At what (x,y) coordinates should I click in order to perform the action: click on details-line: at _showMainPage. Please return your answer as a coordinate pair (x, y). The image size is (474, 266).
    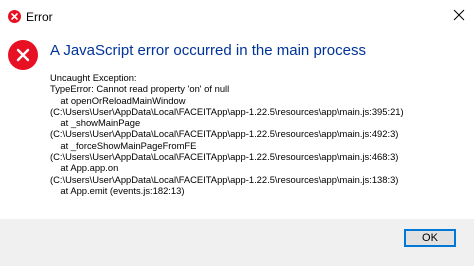
    Looking at the image, I should click on (95, 123).